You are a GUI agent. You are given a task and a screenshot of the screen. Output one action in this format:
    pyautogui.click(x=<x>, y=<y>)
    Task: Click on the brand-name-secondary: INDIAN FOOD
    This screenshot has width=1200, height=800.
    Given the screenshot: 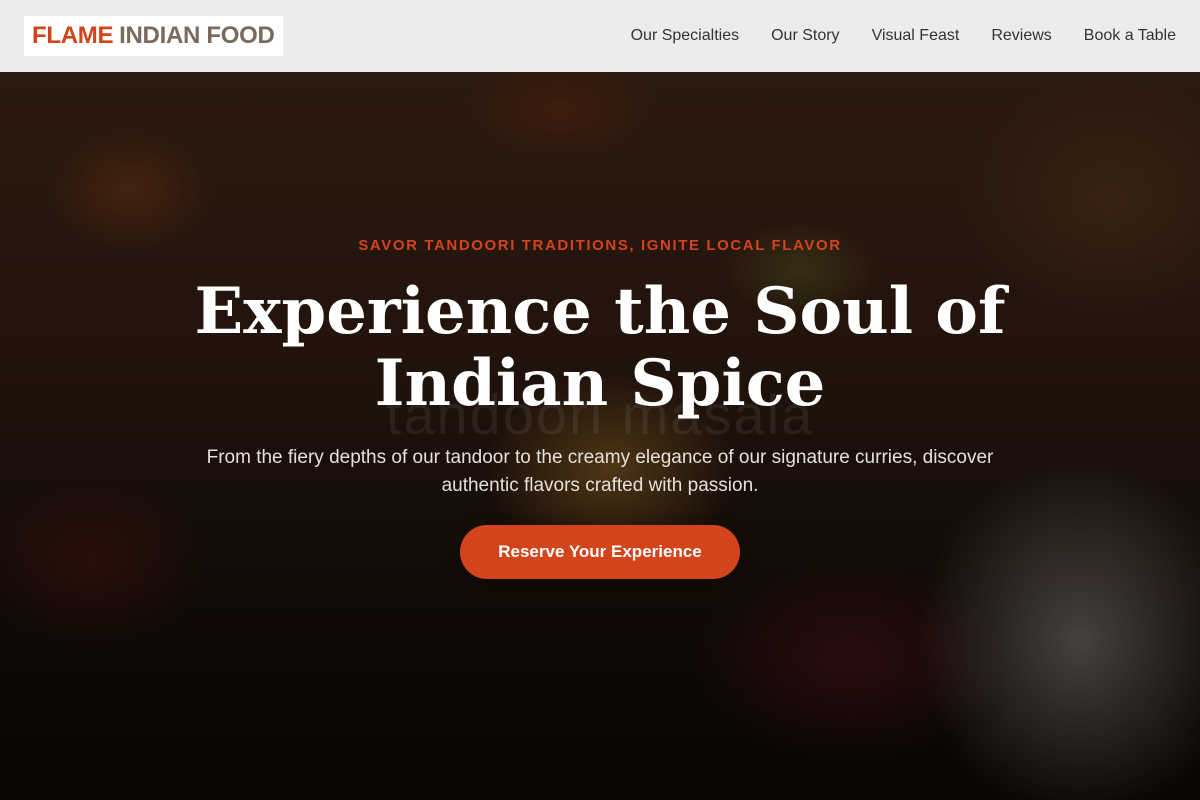 What is the action you would take?
    pyautogui.click(x=197, y=35)
    